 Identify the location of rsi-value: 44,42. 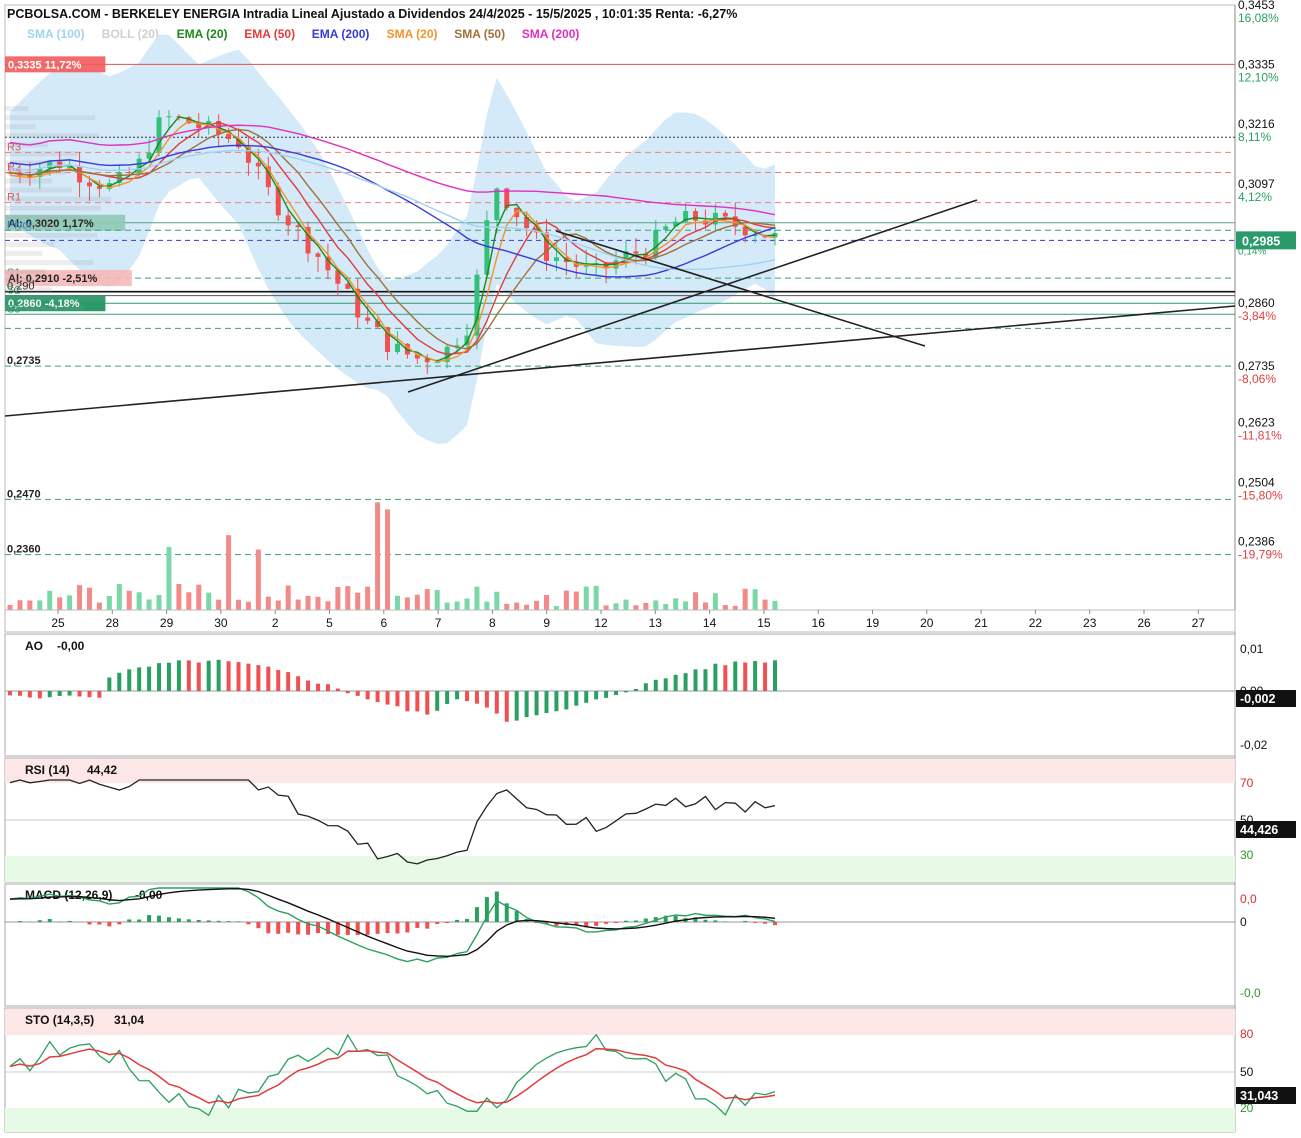
(102, 770).